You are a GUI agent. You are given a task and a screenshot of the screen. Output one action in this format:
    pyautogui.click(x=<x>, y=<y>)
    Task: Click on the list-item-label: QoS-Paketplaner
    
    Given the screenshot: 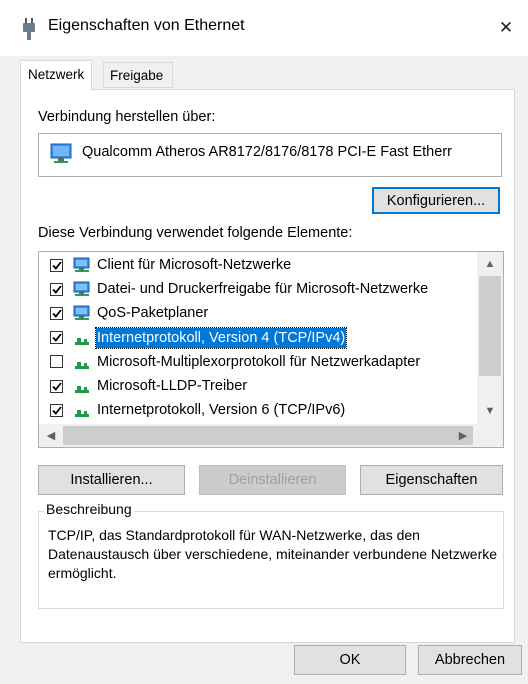 What is the action you would take?
    pyautogui.click(x=153, y=313)
    